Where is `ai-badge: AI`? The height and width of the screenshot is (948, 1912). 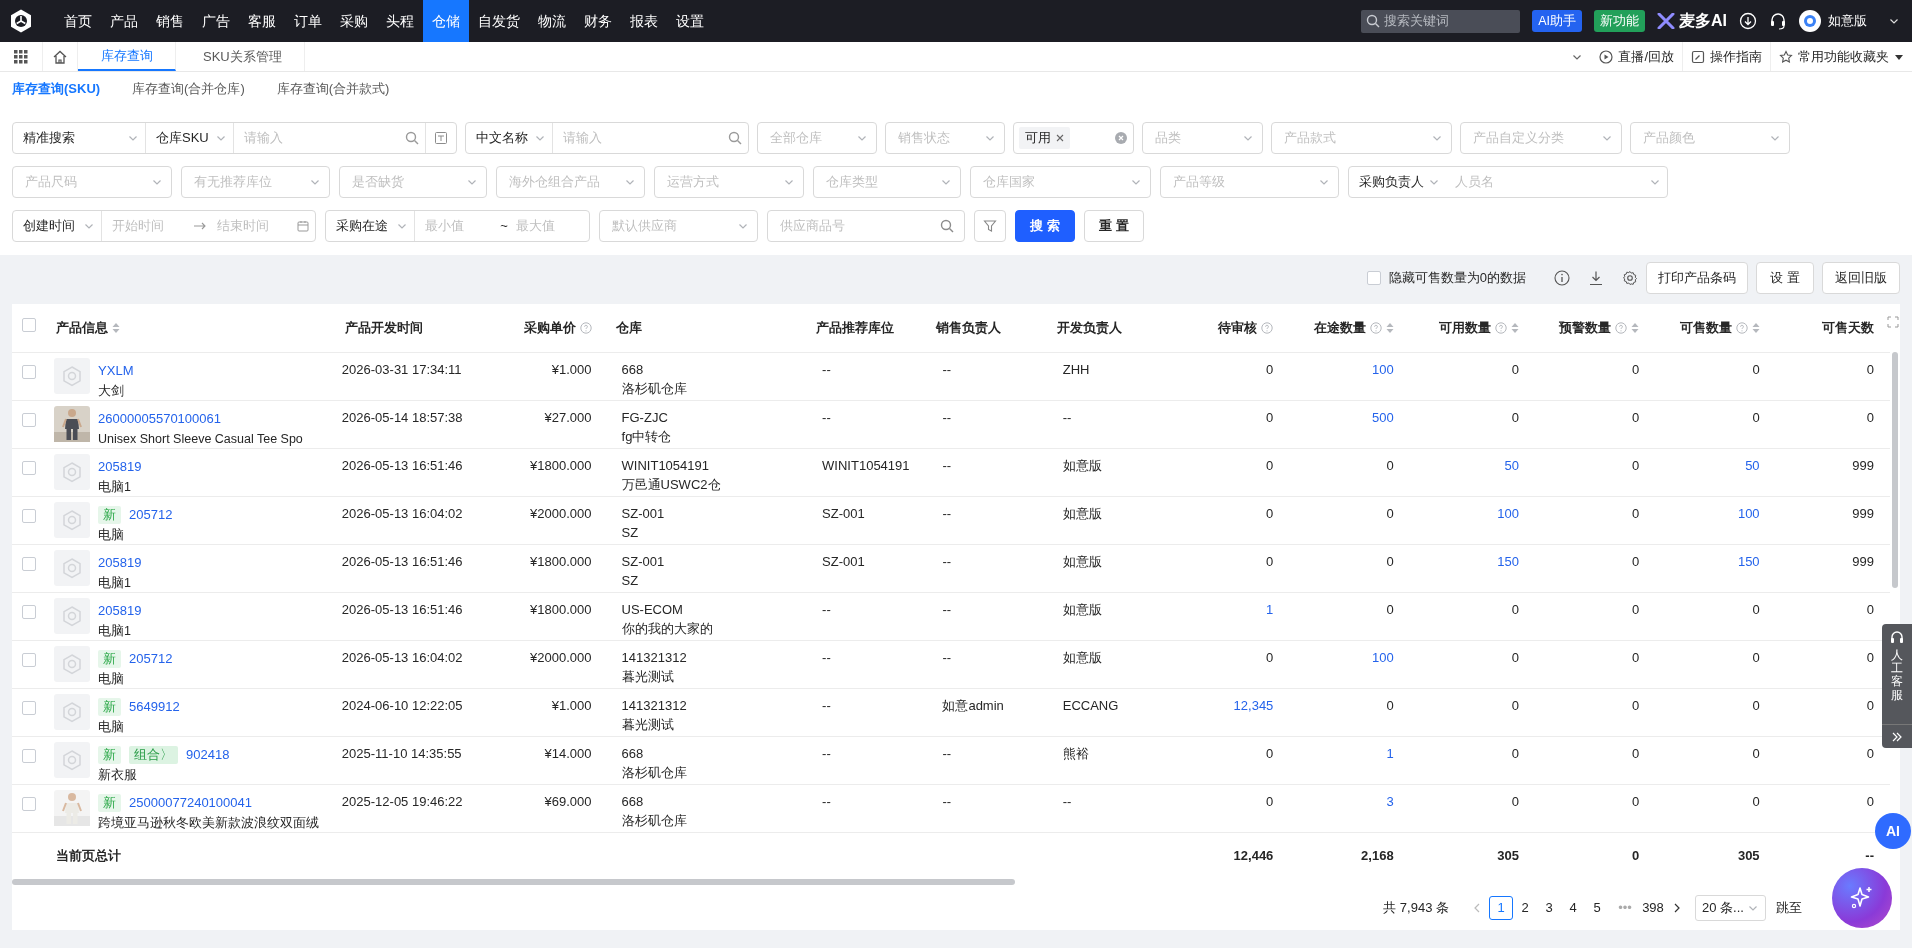 ai-badge: AI is located at coordinates (1893, 831).